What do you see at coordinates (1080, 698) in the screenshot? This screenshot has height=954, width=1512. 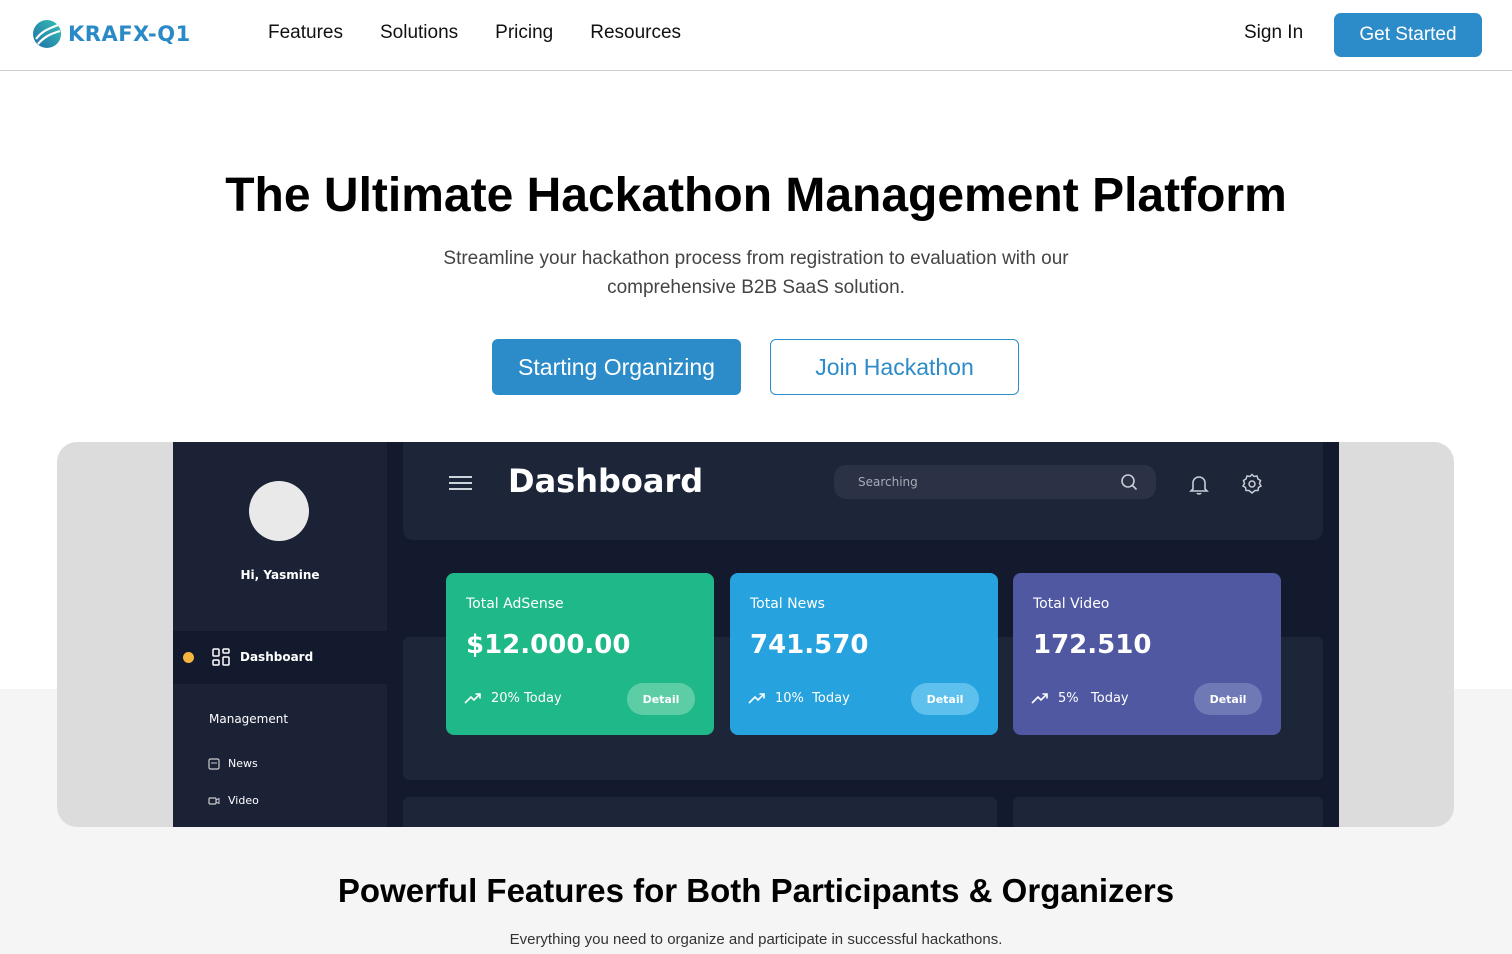 I see `stat-card-trend: 5% Today` at bounding box center [1080, 698].